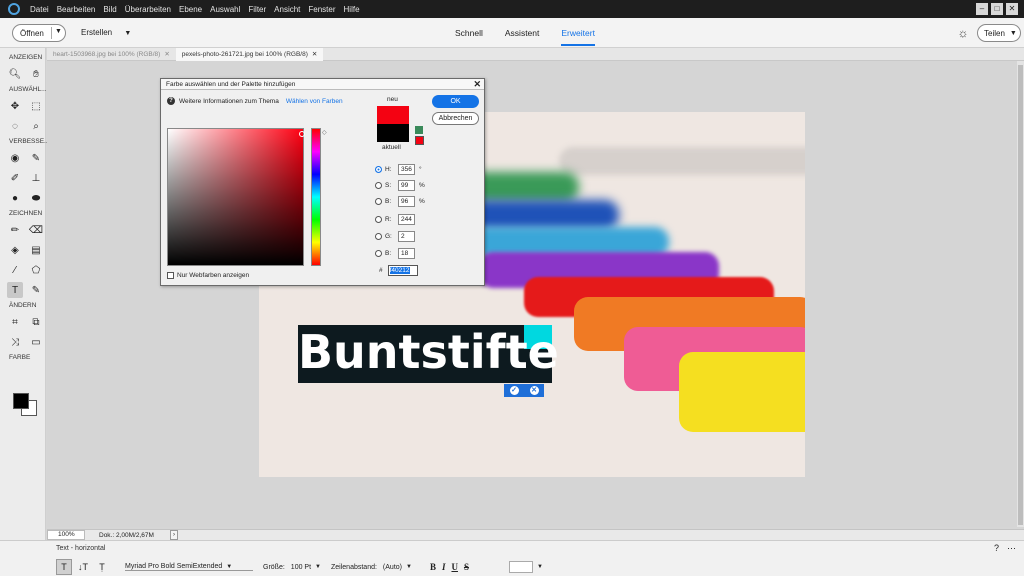 This screenshot has height=576, width=1024. Describe the element at coordinates (378, 253) in the screenshot. I see `blue-radio` at that location.